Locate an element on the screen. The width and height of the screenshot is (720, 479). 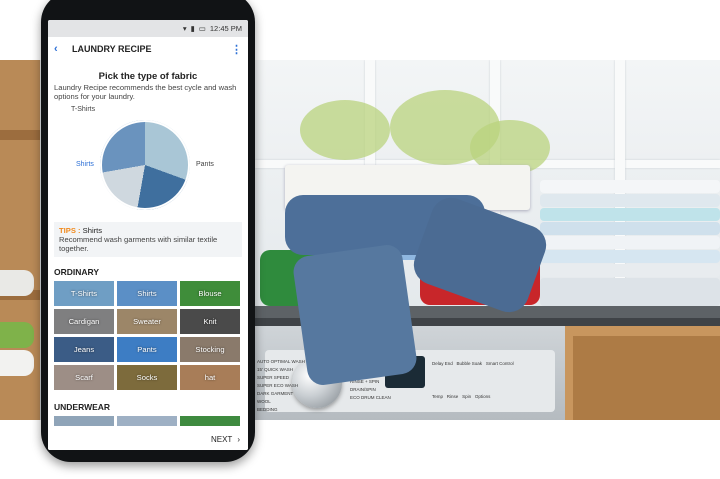
fabric-tile: Jeans is located at coordinates (84, 349).